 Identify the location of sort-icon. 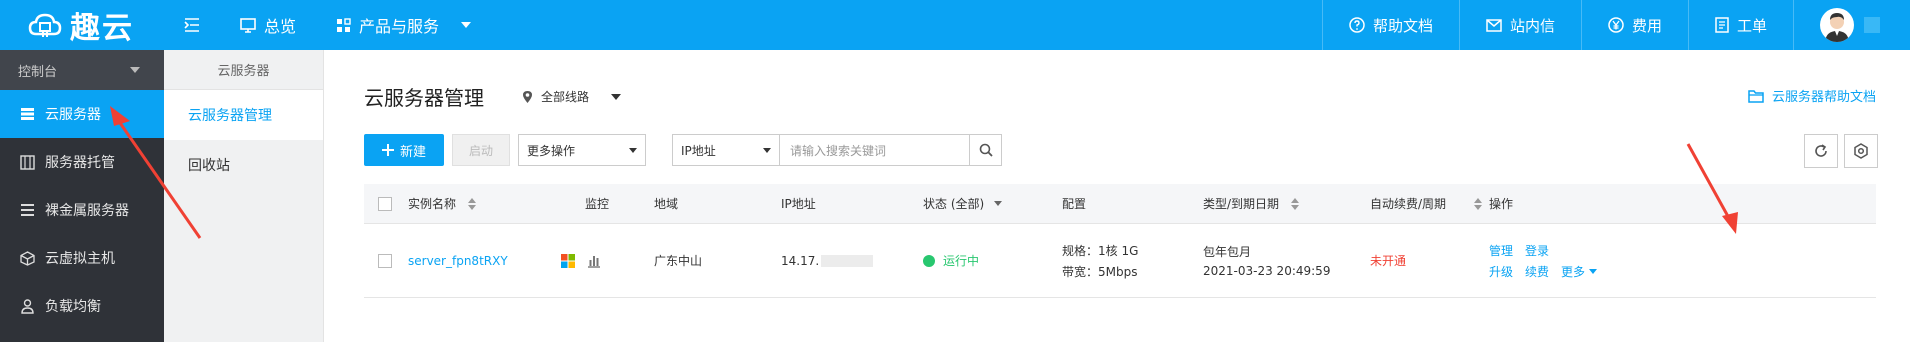
(1295, 203).